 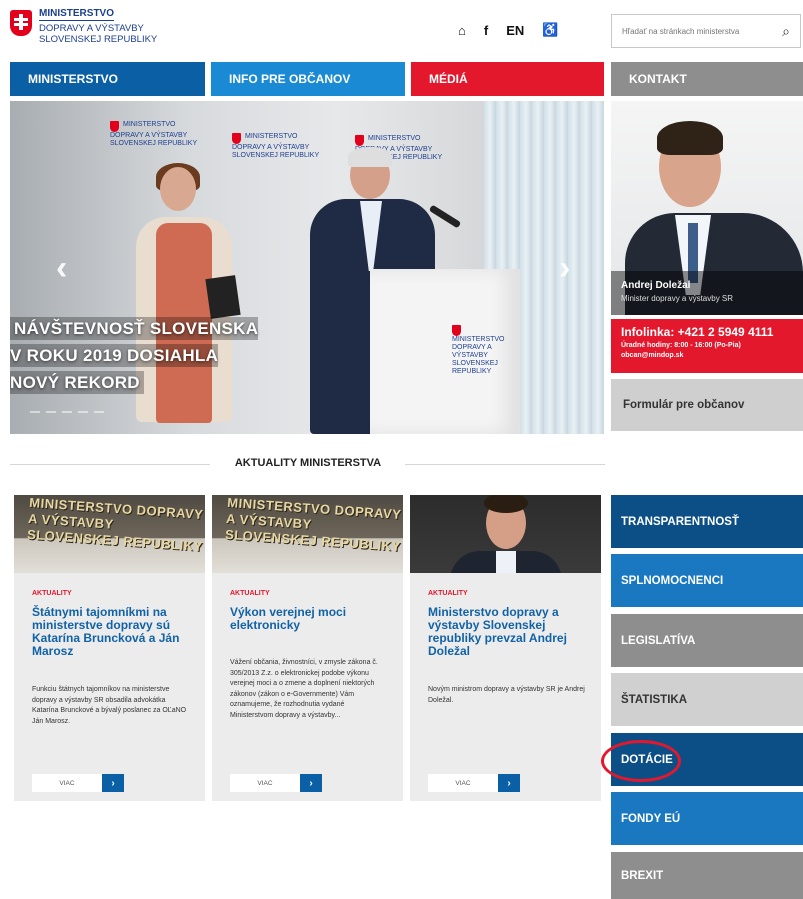 I want to click on search-input, so click(x=692, y=31).